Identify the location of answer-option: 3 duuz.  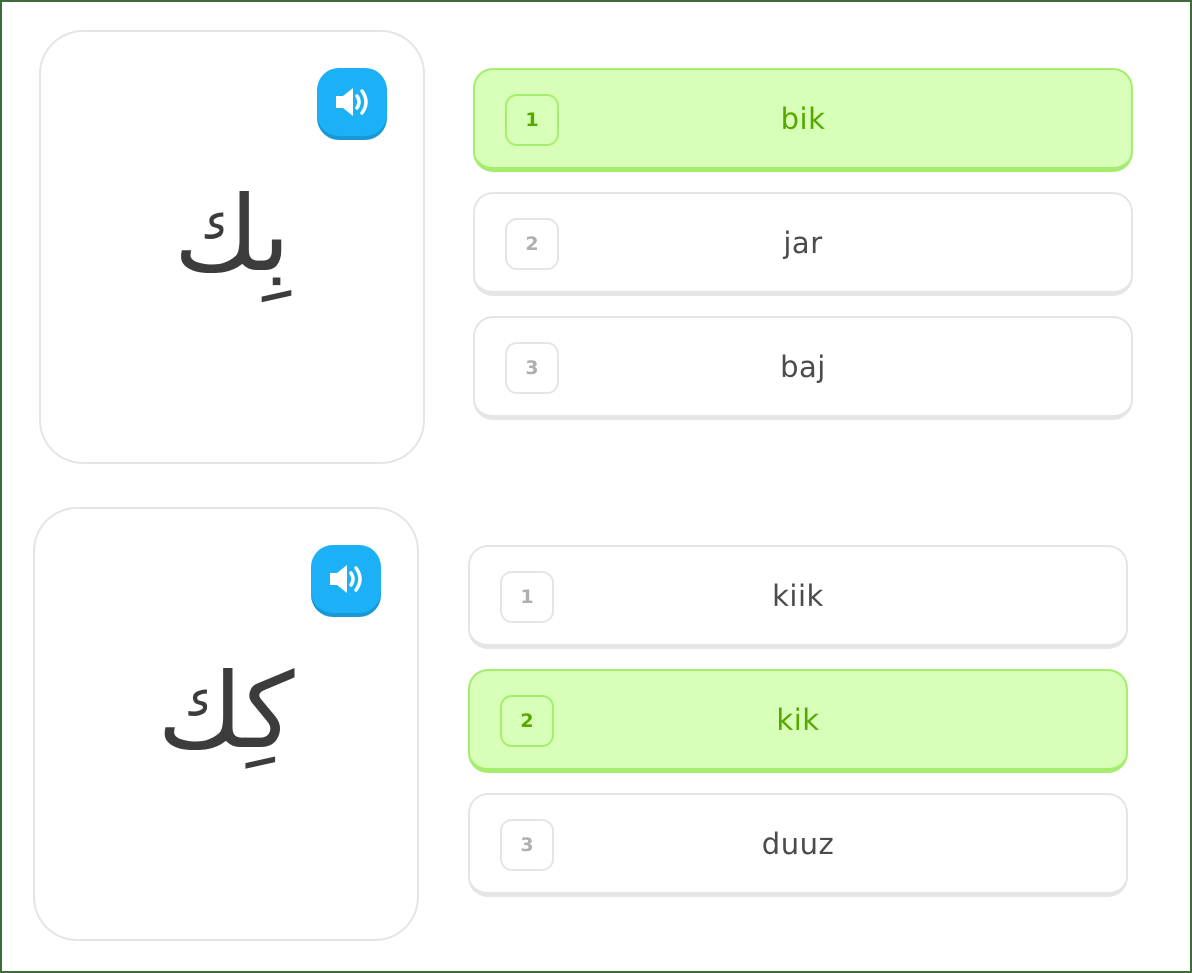
(798, 845).